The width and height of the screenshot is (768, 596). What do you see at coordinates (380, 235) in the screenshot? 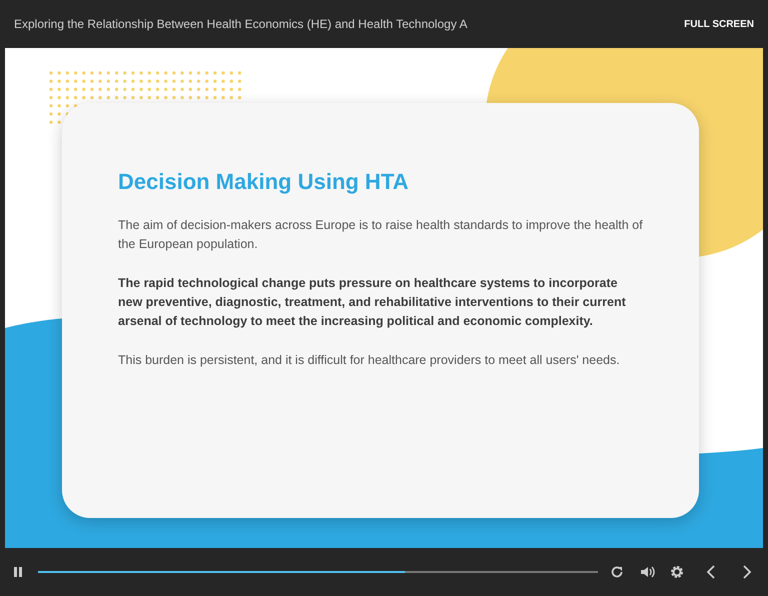
I see `body-paragraph: The aim of decision-makers across Europe is to raise health standards to improve the health of the European population.` at bounding box center [380, 235].